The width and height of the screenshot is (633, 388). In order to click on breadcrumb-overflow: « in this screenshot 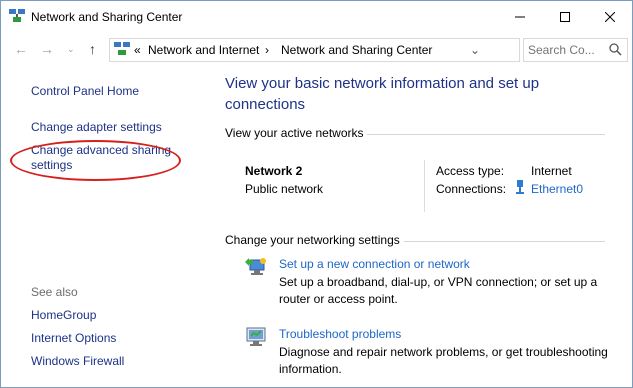, I will do `click(137, 50)`.